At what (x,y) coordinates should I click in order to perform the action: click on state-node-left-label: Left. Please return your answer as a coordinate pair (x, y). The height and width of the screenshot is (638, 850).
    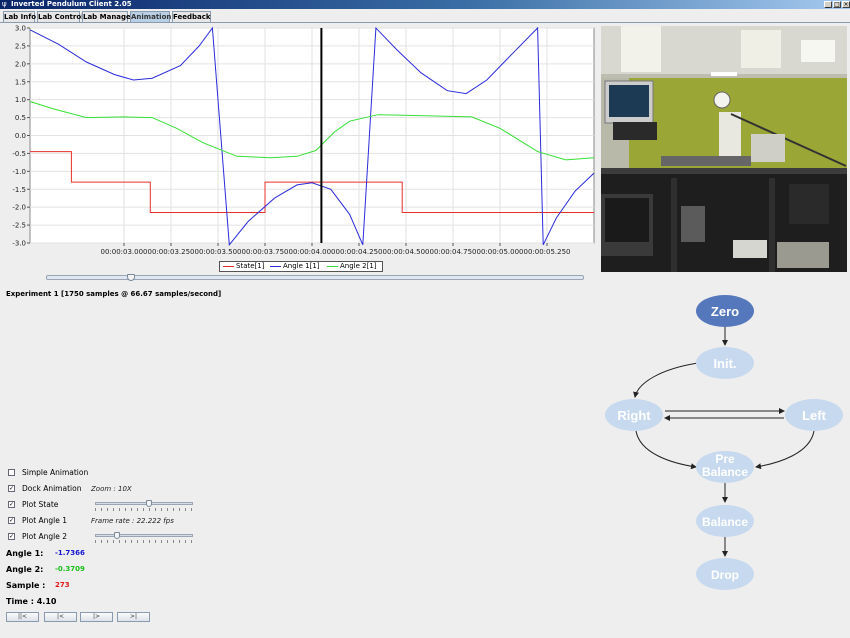
    Looking at the image, I should click on (814, 415).